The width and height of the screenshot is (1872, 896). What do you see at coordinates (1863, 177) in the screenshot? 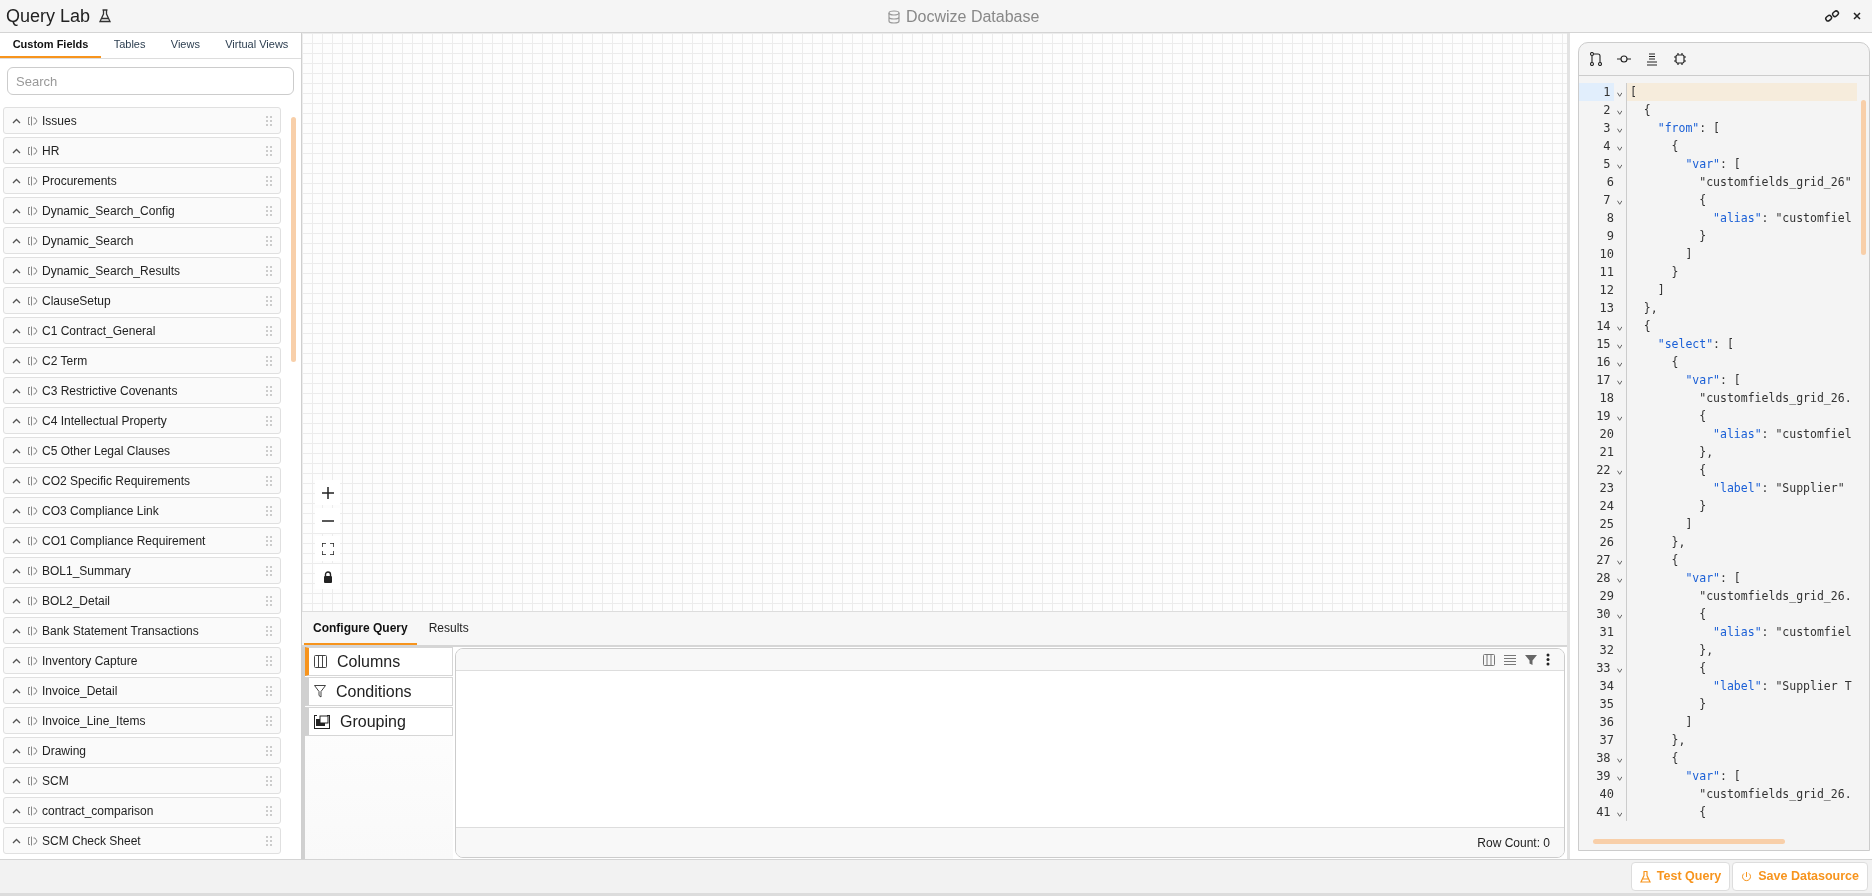
I see `vertical-scrollbar` at bounding box center [1863, 177].